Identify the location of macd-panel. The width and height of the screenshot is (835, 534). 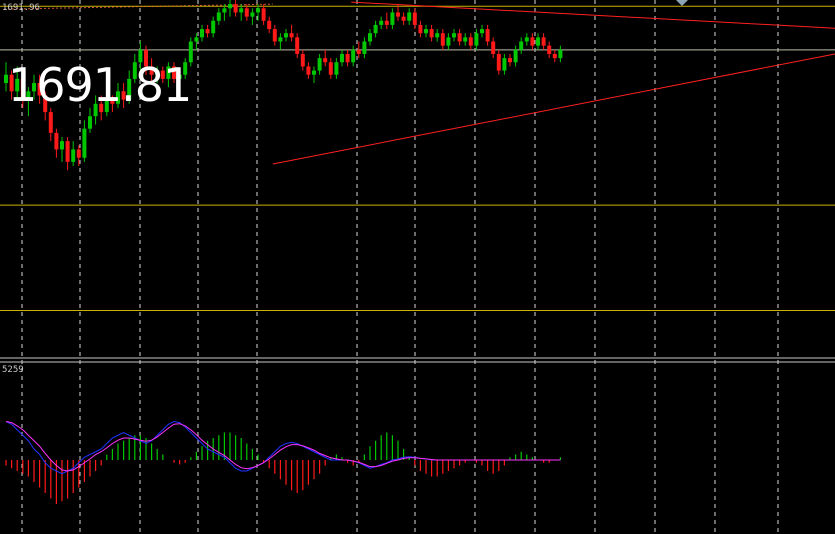
(283, 462).